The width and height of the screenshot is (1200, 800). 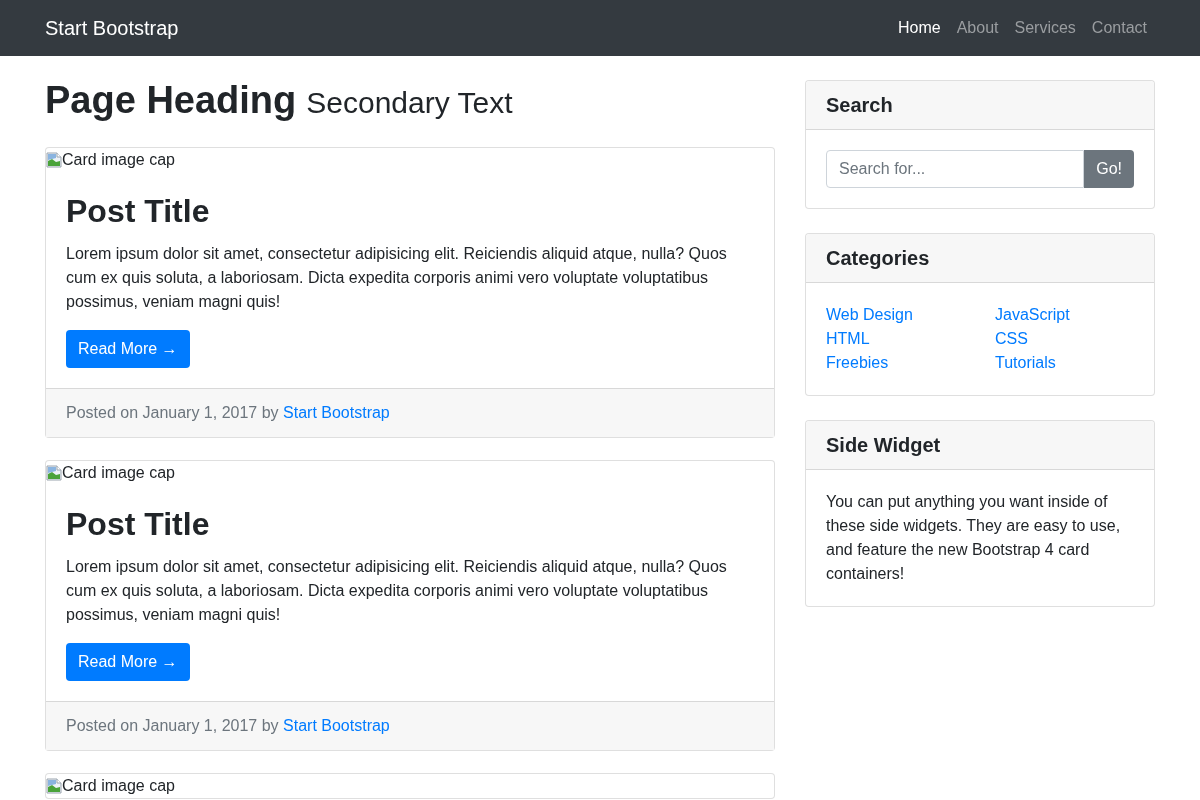 What do you see at coordinates (1109, 169) in the screenshot?
I see `go-button: Go!` at bounding box center [1109, 169].